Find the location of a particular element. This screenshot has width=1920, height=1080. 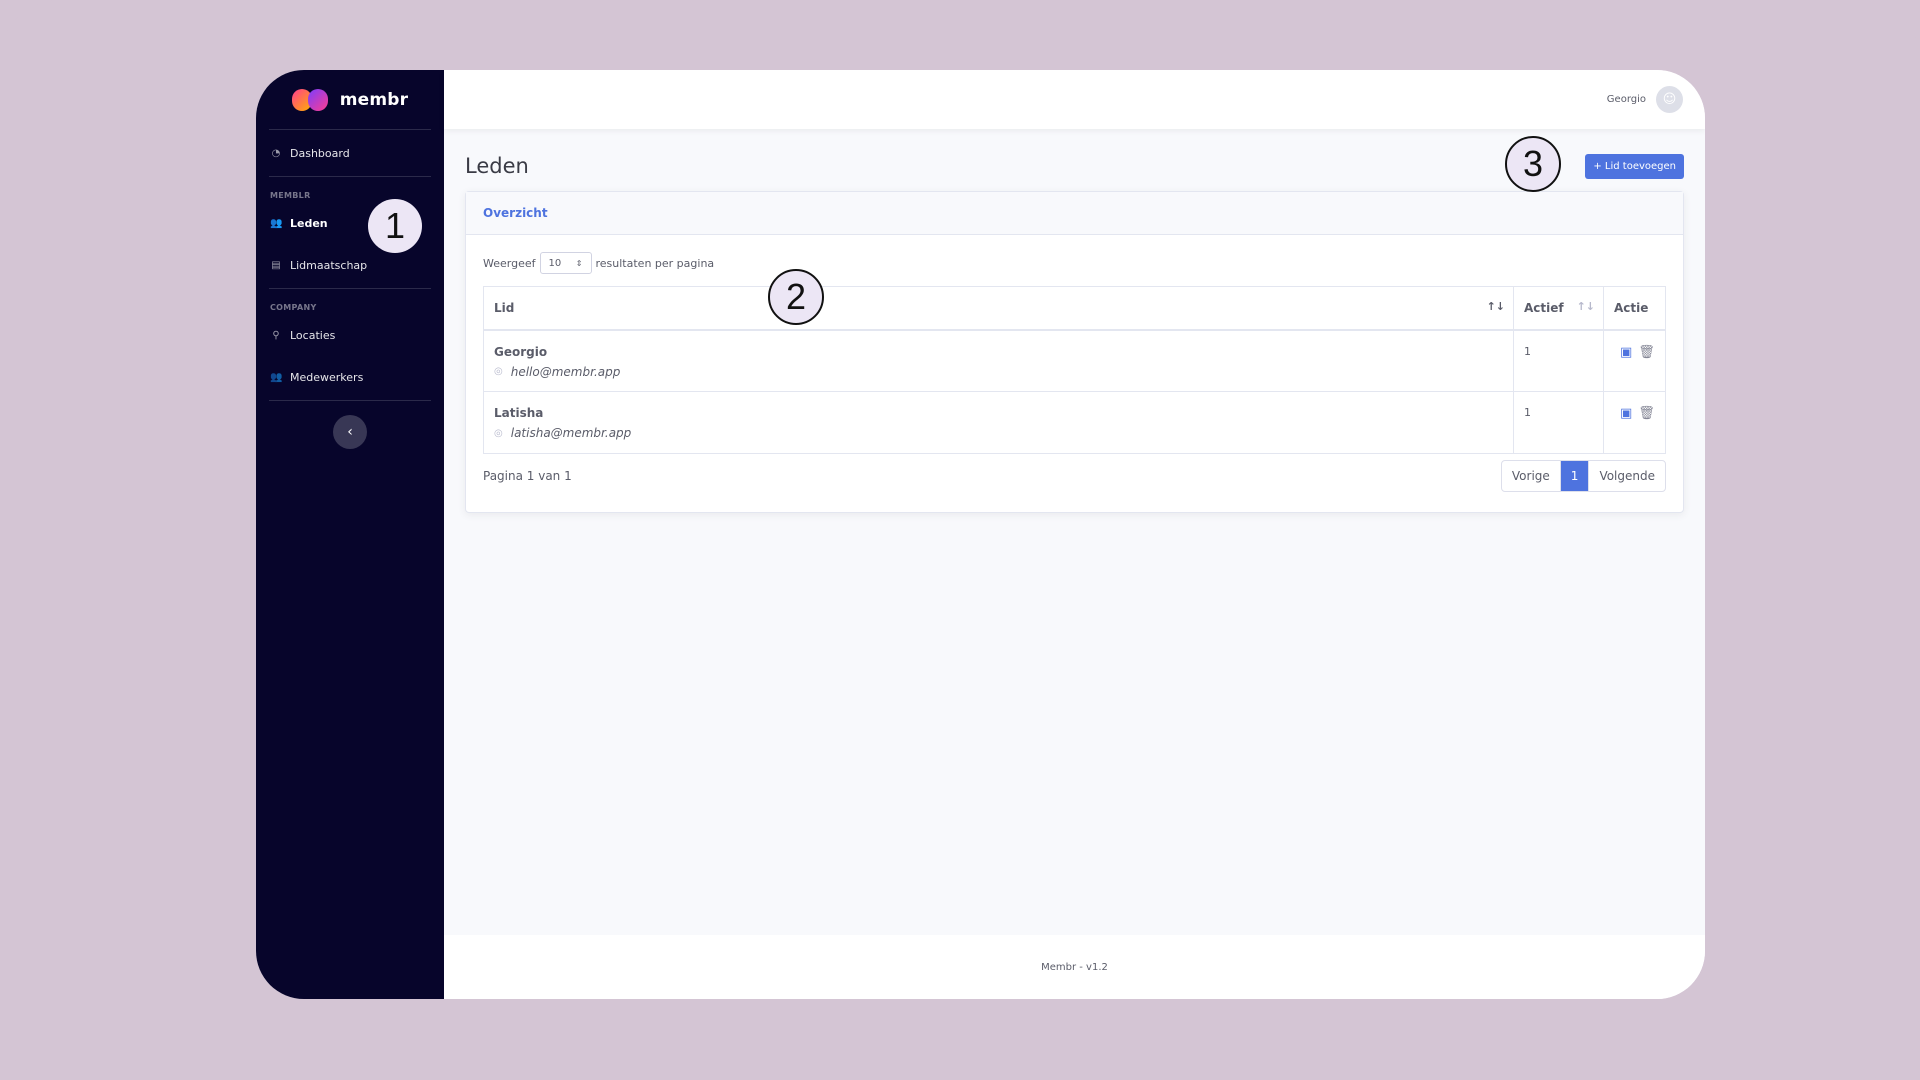

column-label: Actief is located at coordinates (1544, 307).